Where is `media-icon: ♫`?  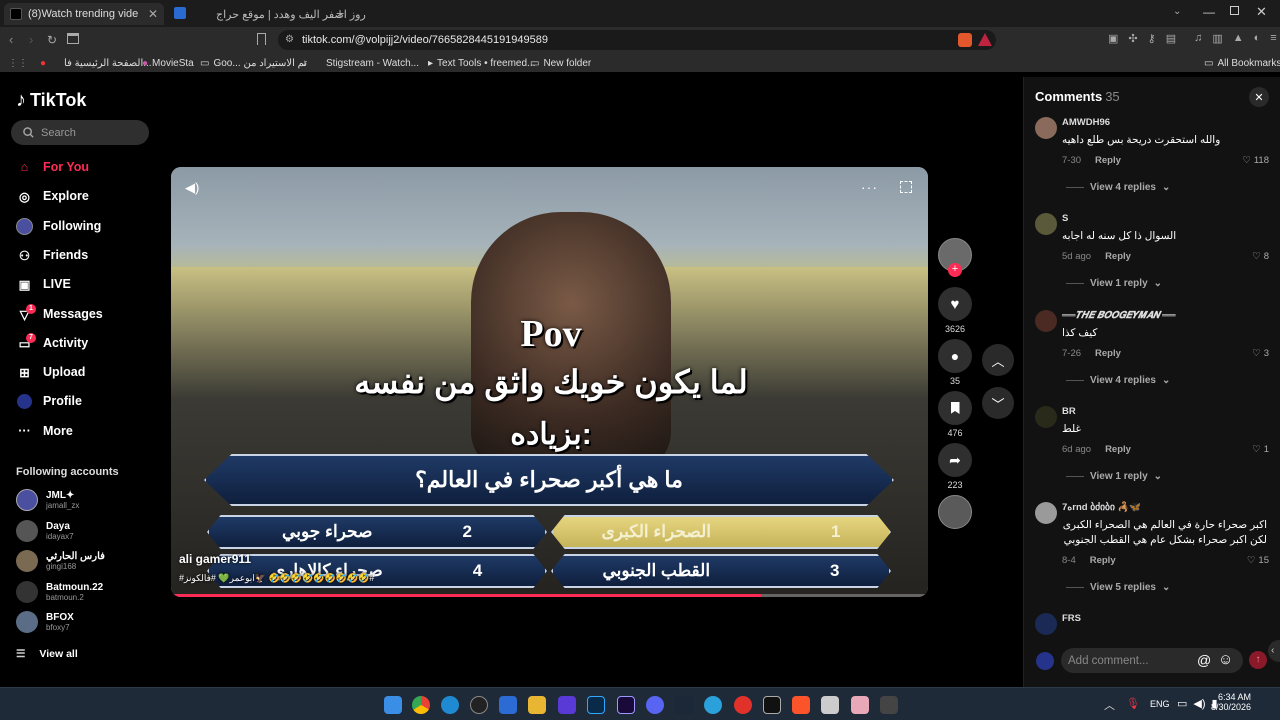 media-icon: ♫ is located at coordinates (1198, 38).